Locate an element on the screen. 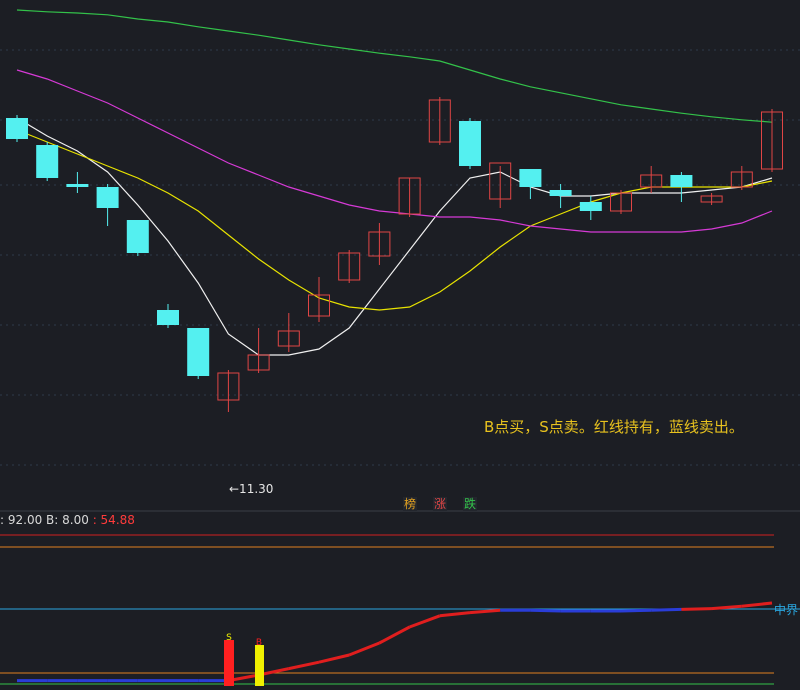 The image size is (800, 690). signal-s-label: S is located at coordinates (229, 638).